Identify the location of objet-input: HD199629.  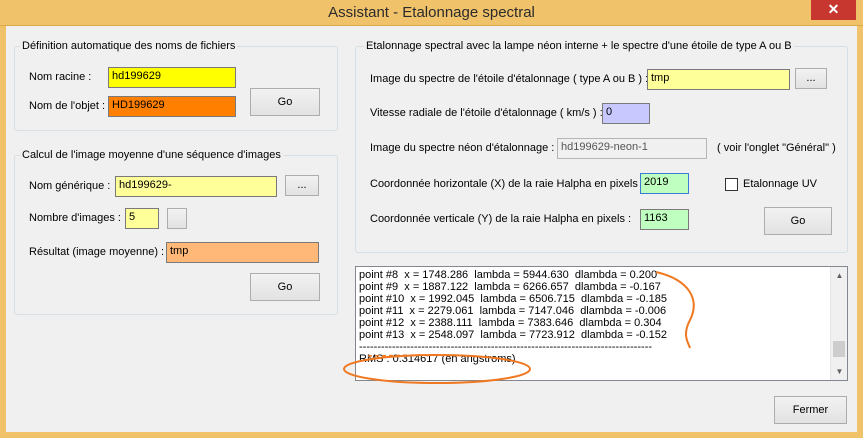
(172, 106).